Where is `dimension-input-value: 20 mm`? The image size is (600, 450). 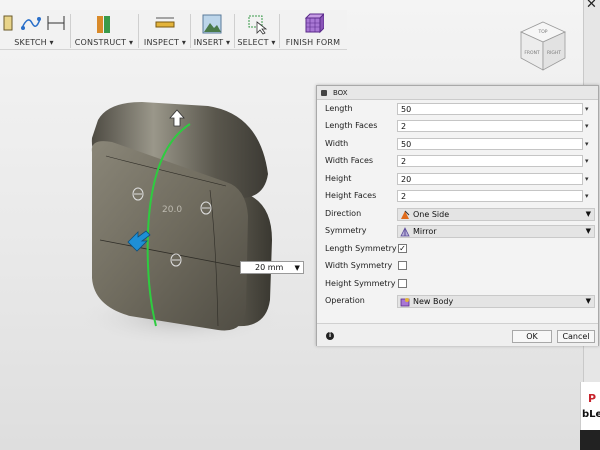 dimension-input-value: 20 mm is located at coordinates (269, 267).